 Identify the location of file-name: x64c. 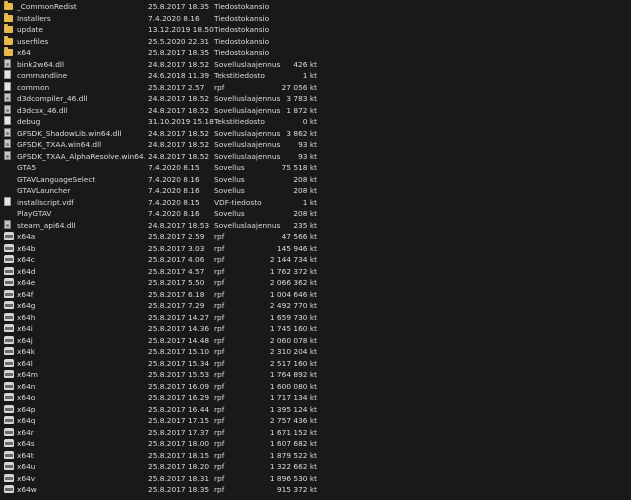
(26, 259).